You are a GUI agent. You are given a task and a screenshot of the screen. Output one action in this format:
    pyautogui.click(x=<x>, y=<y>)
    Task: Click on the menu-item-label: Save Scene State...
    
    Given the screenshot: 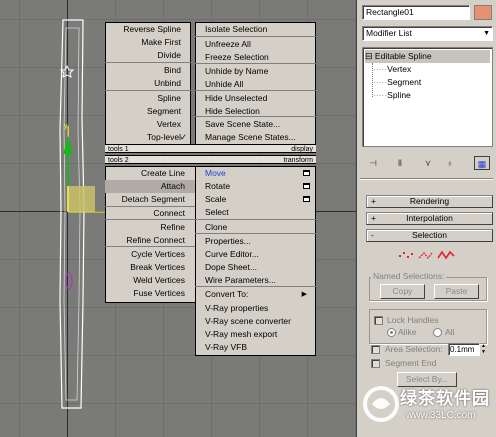 What is the action you would take?
    pyautogui.click(x=243, y=124)
    